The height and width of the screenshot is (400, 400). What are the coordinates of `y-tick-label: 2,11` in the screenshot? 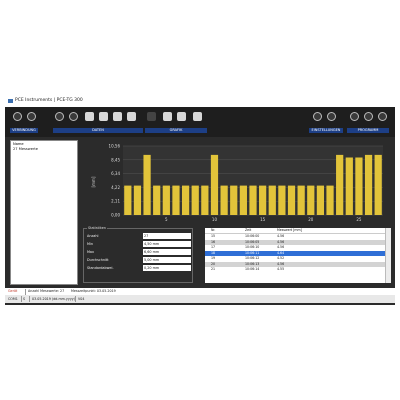 It's located at (115, 201).